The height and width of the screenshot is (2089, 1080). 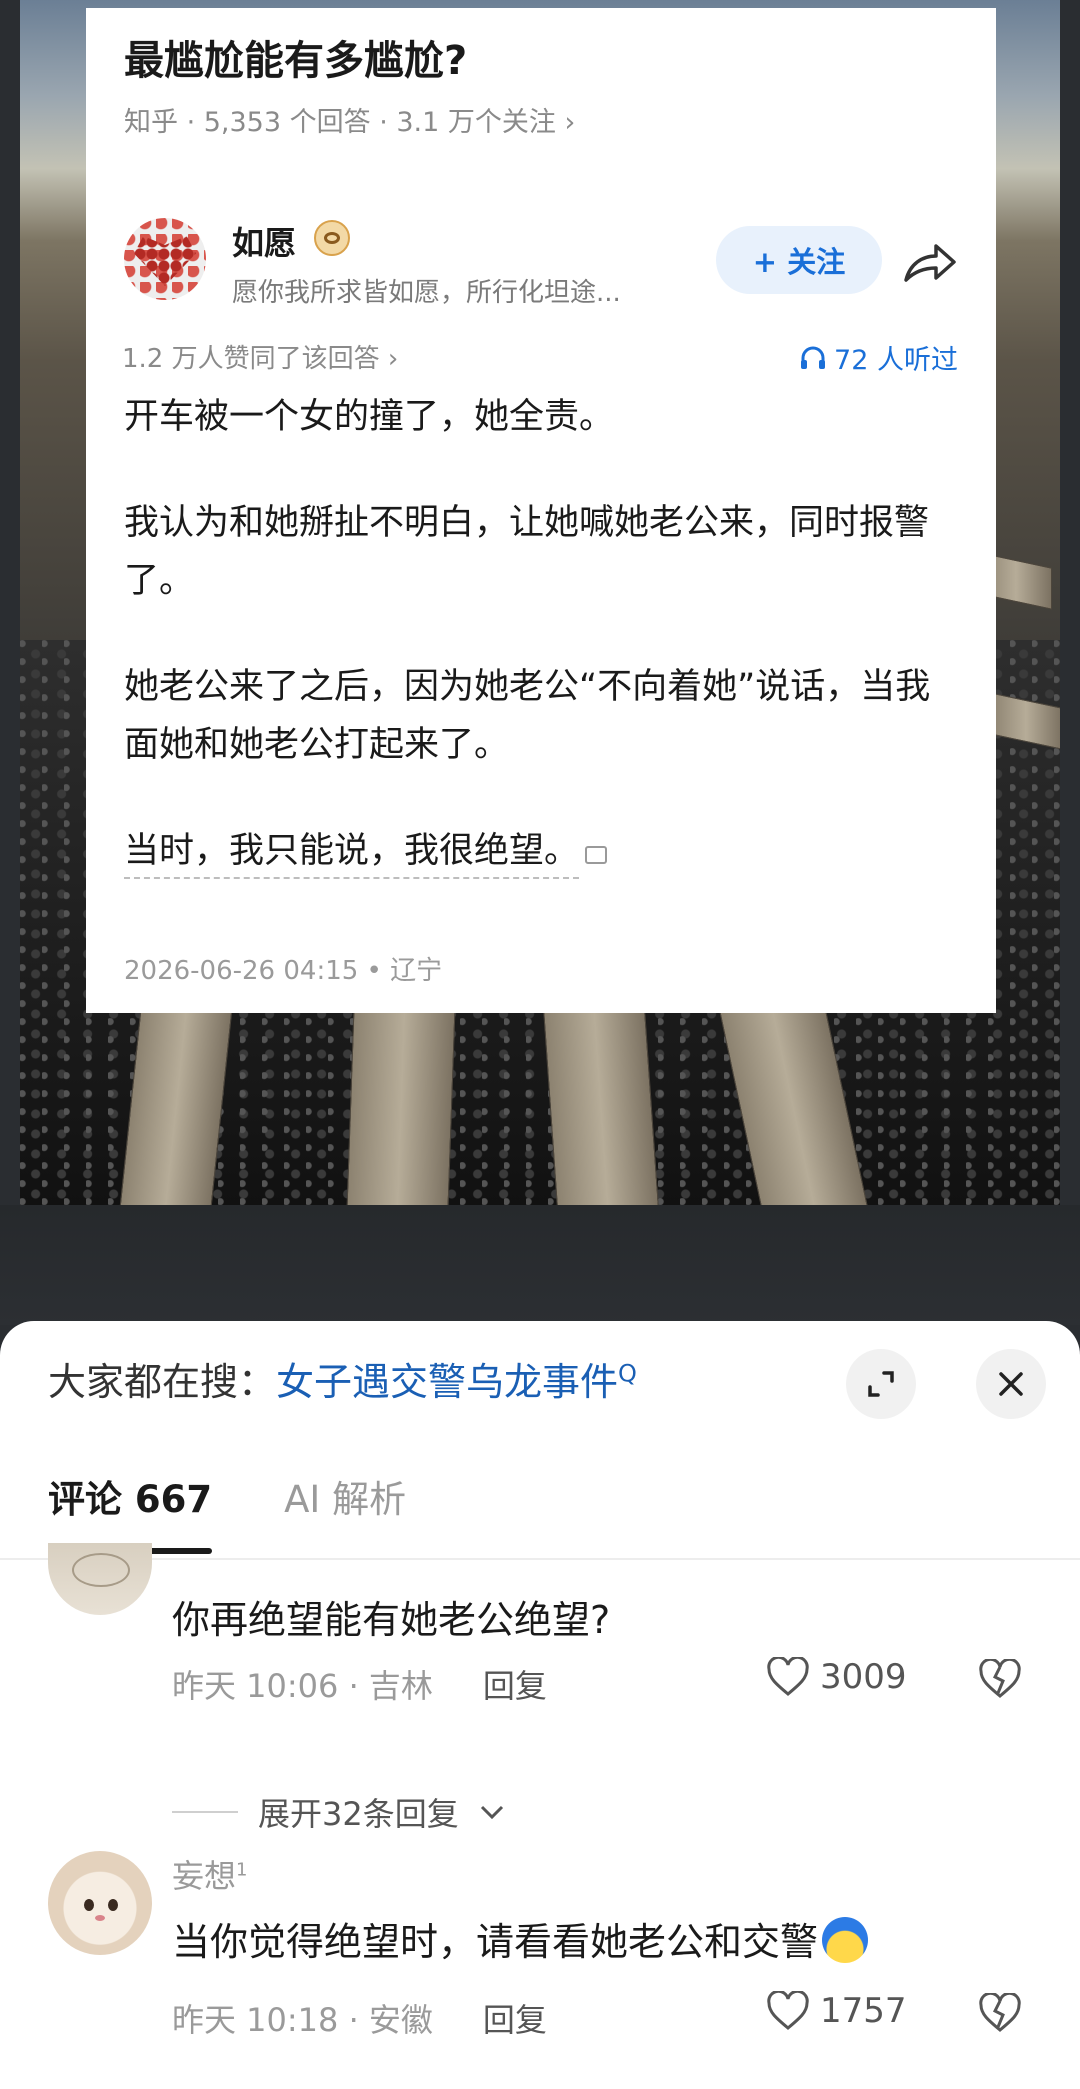 I want to click on expand-replies: 展开32条回复, so click(x=338, y=1812).